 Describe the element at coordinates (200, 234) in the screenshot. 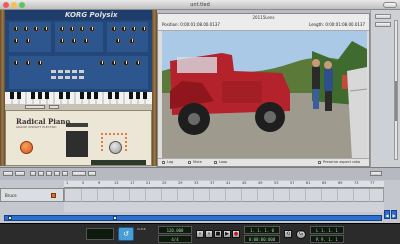

I see `rewind-icon: «` at that location.